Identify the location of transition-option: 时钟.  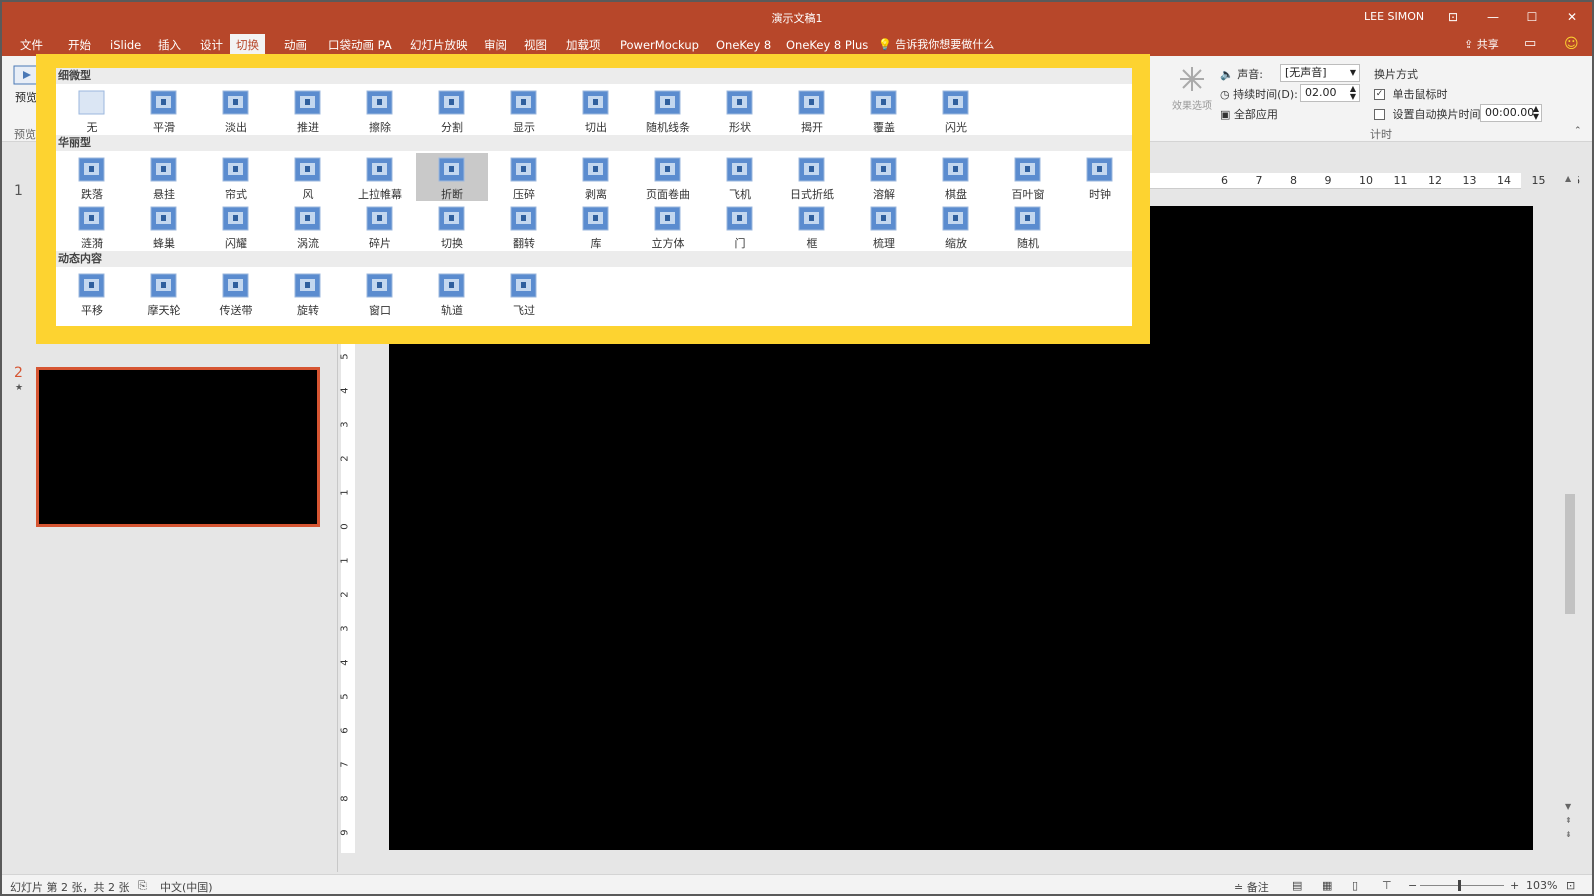
(1100, 177).